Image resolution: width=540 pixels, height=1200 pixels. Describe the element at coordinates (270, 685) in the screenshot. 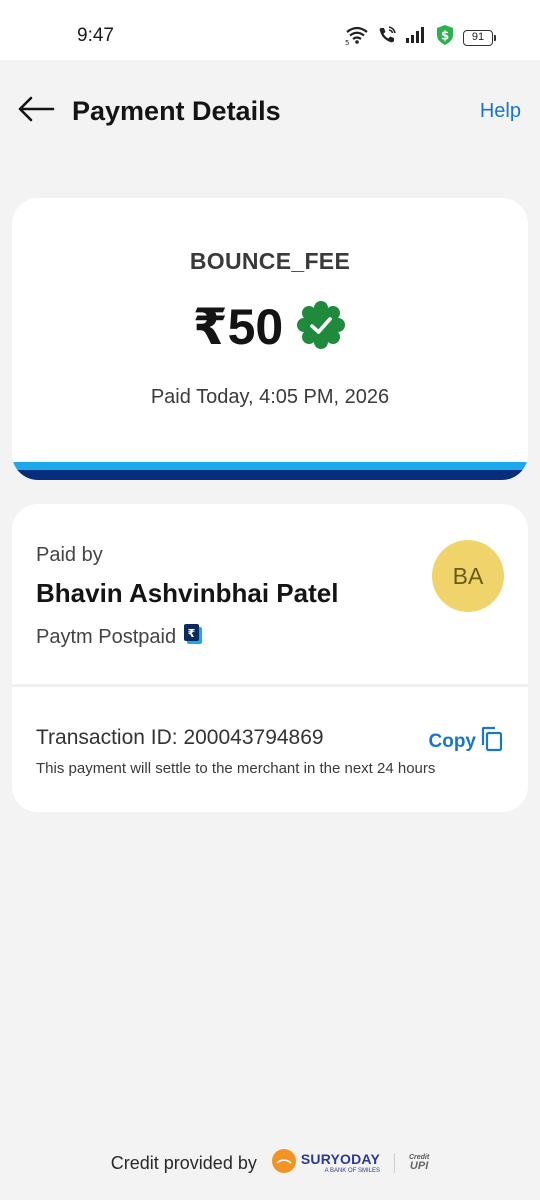

I see `section-divider` at that location.